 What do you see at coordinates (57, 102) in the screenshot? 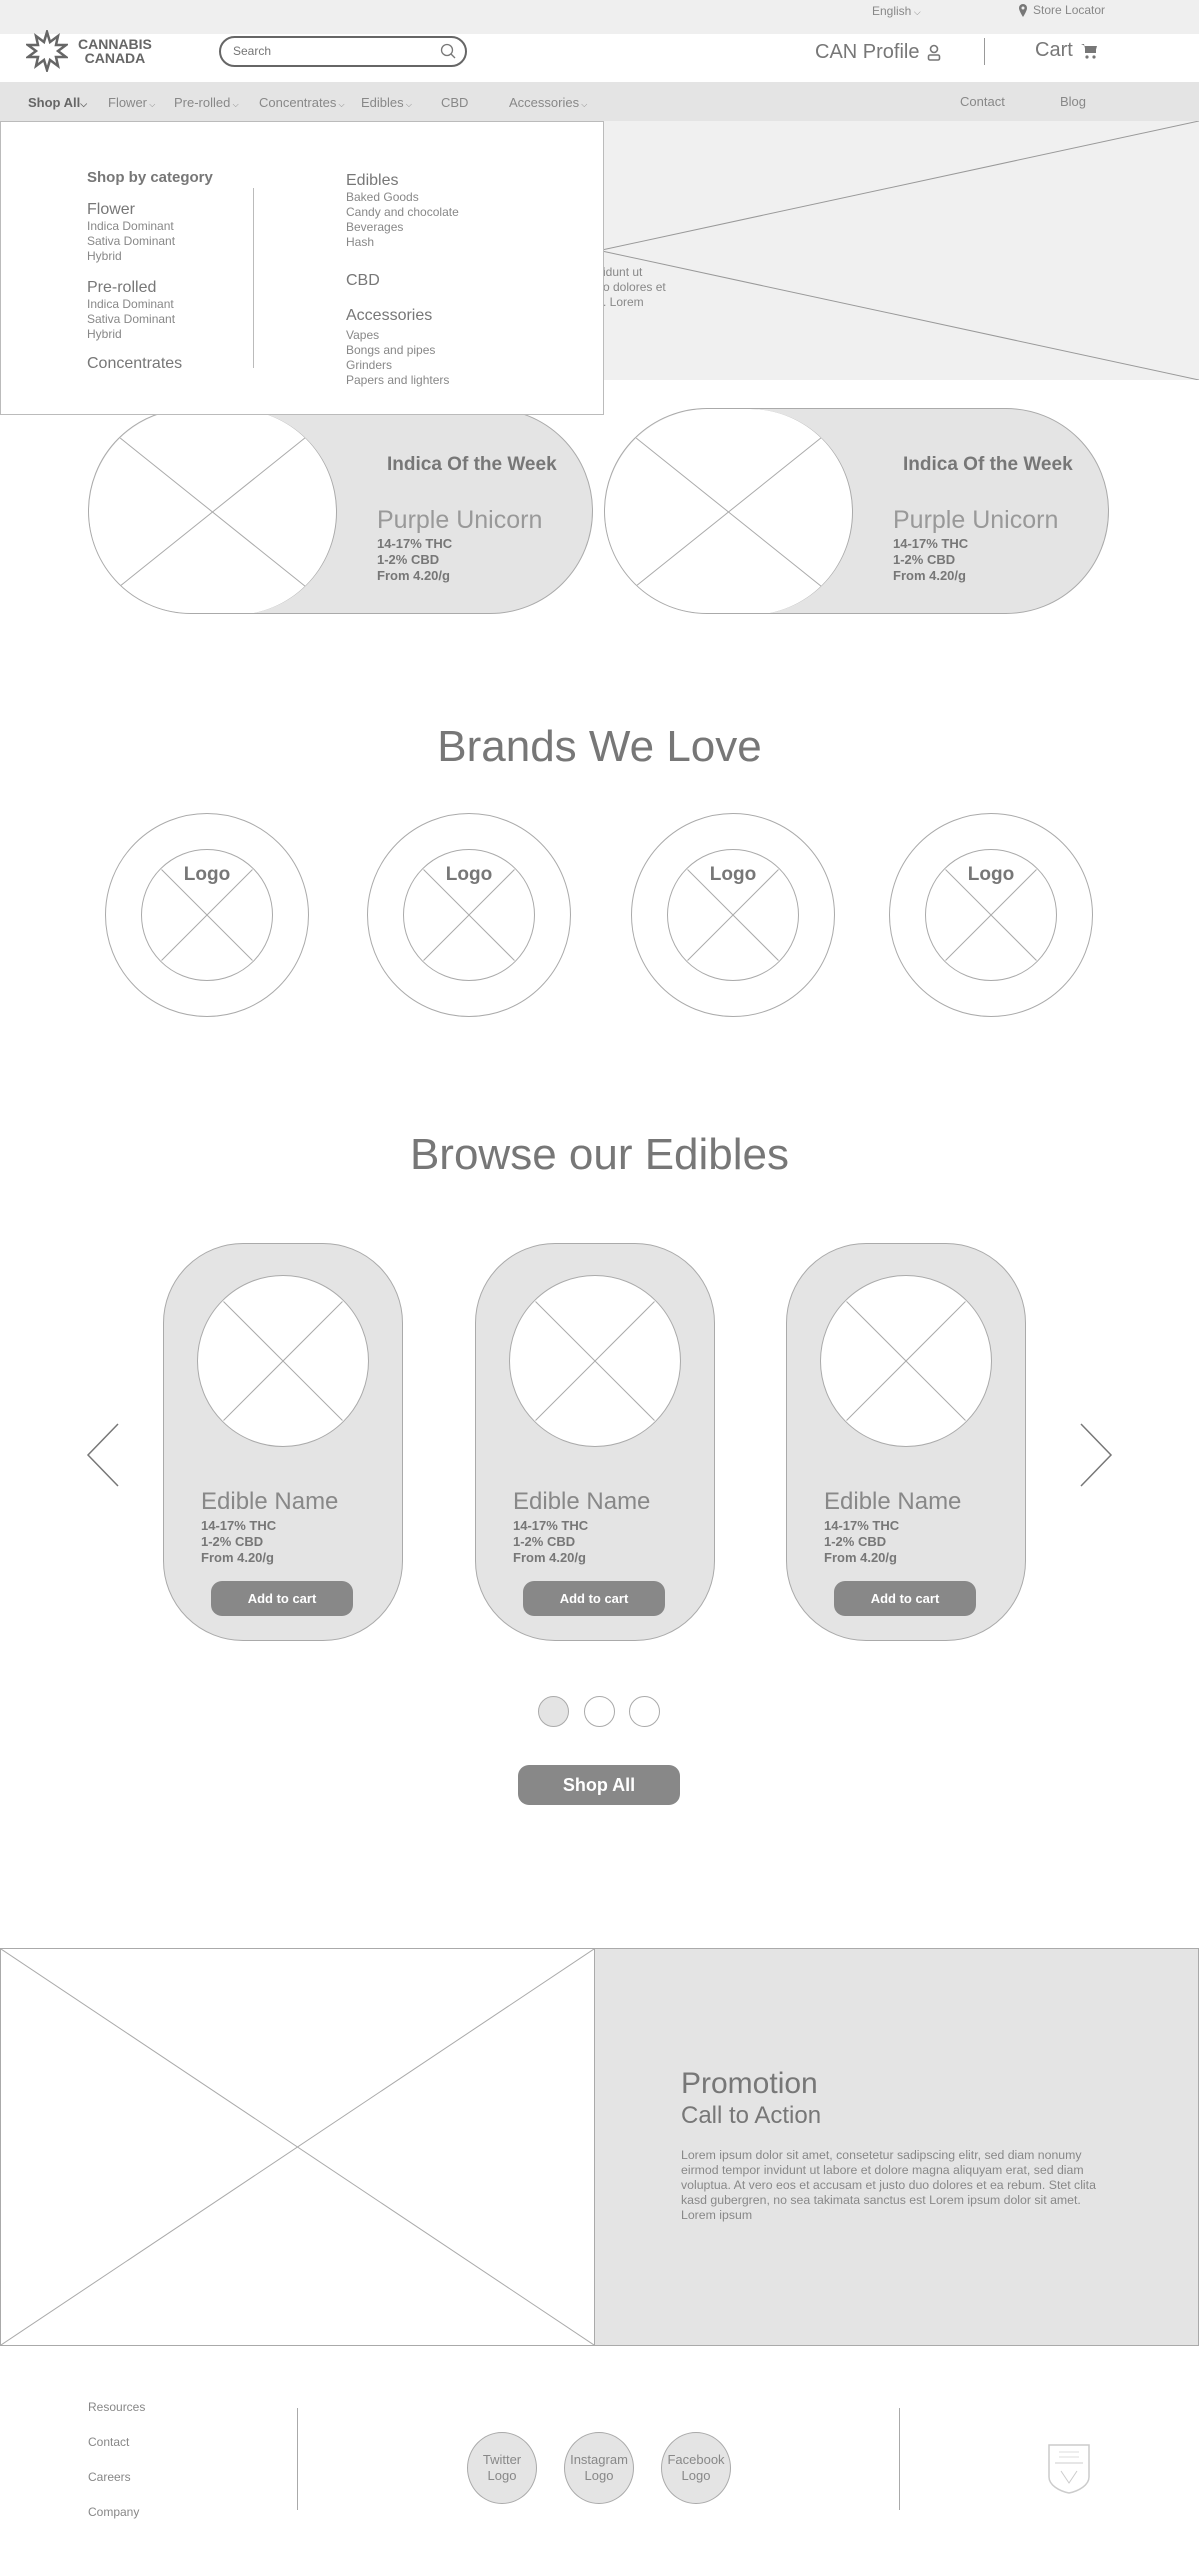
I see `nav-shop-all: Shop All⌵` at bounding box center [57, 102].